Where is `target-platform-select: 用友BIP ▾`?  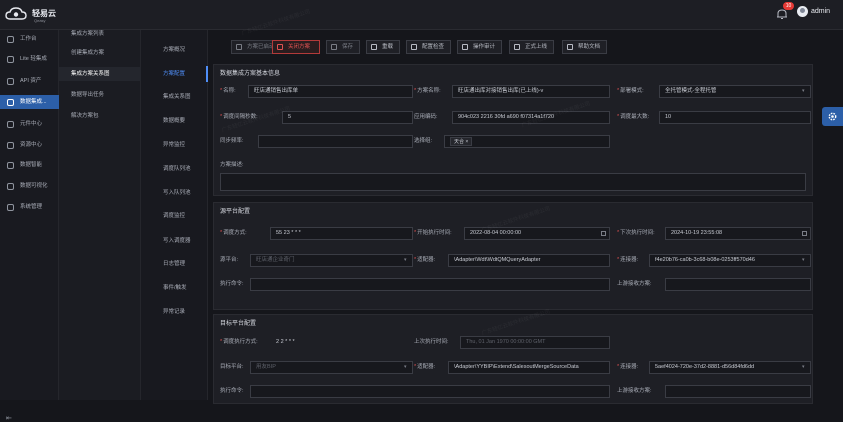
target-platform-select: 用友BIP ▾ is located at coordinates (331, 367).